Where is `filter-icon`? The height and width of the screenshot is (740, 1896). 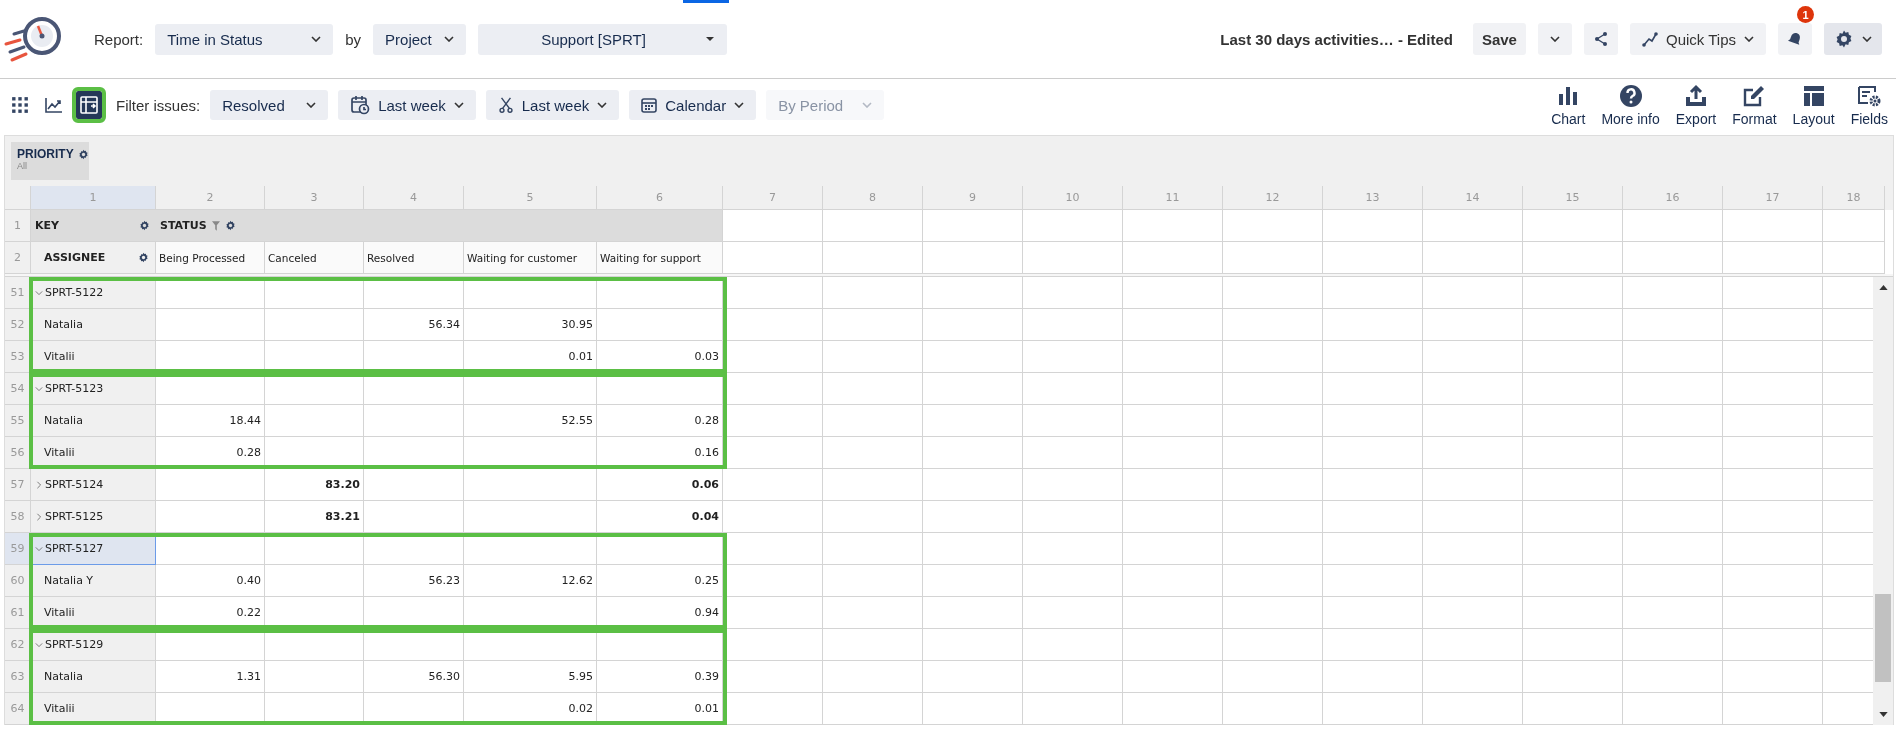
filter-icon is located at coordinates (215, 225).